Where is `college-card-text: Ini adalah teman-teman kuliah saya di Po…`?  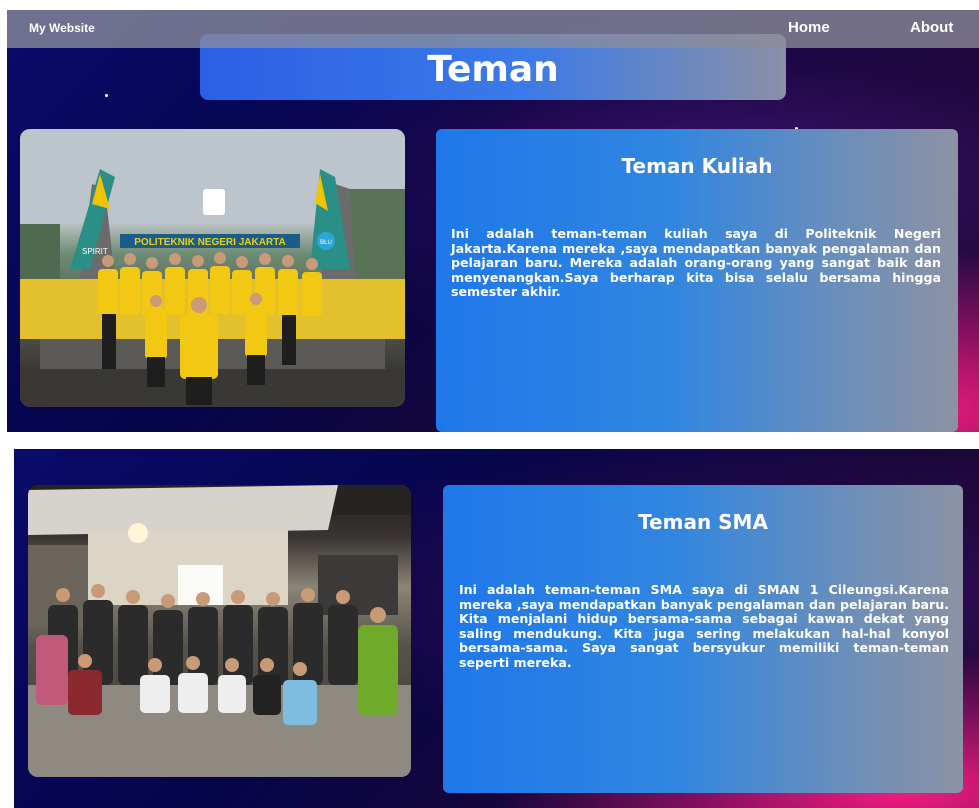 college-card-text: Ini adalah teman-teman kuliah saya di Po… is located at coordinates (696, 262).